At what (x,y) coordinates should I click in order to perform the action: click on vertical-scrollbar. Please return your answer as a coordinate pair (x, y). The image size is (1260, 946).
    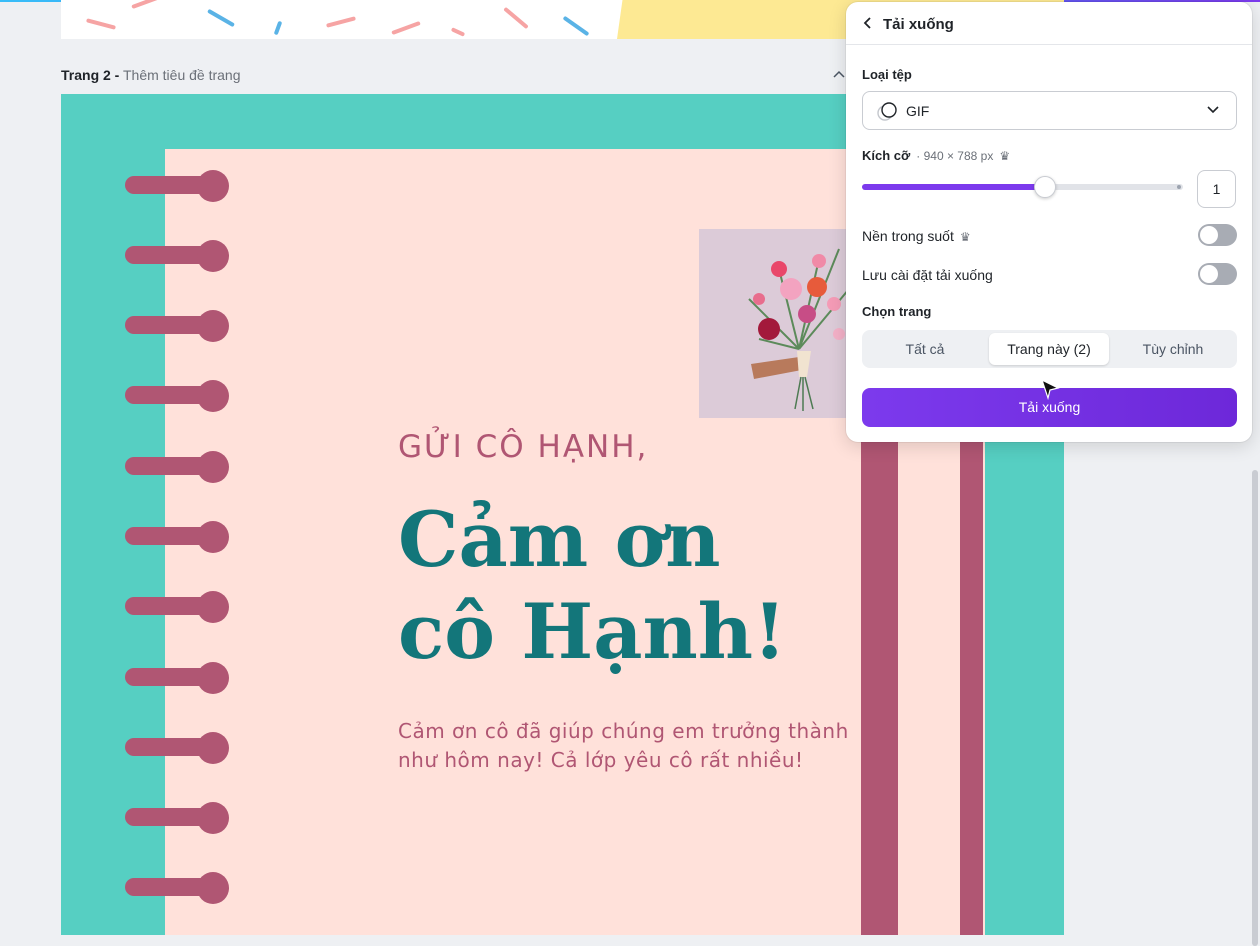
    Looking at the image, I should click on (1255, 708).